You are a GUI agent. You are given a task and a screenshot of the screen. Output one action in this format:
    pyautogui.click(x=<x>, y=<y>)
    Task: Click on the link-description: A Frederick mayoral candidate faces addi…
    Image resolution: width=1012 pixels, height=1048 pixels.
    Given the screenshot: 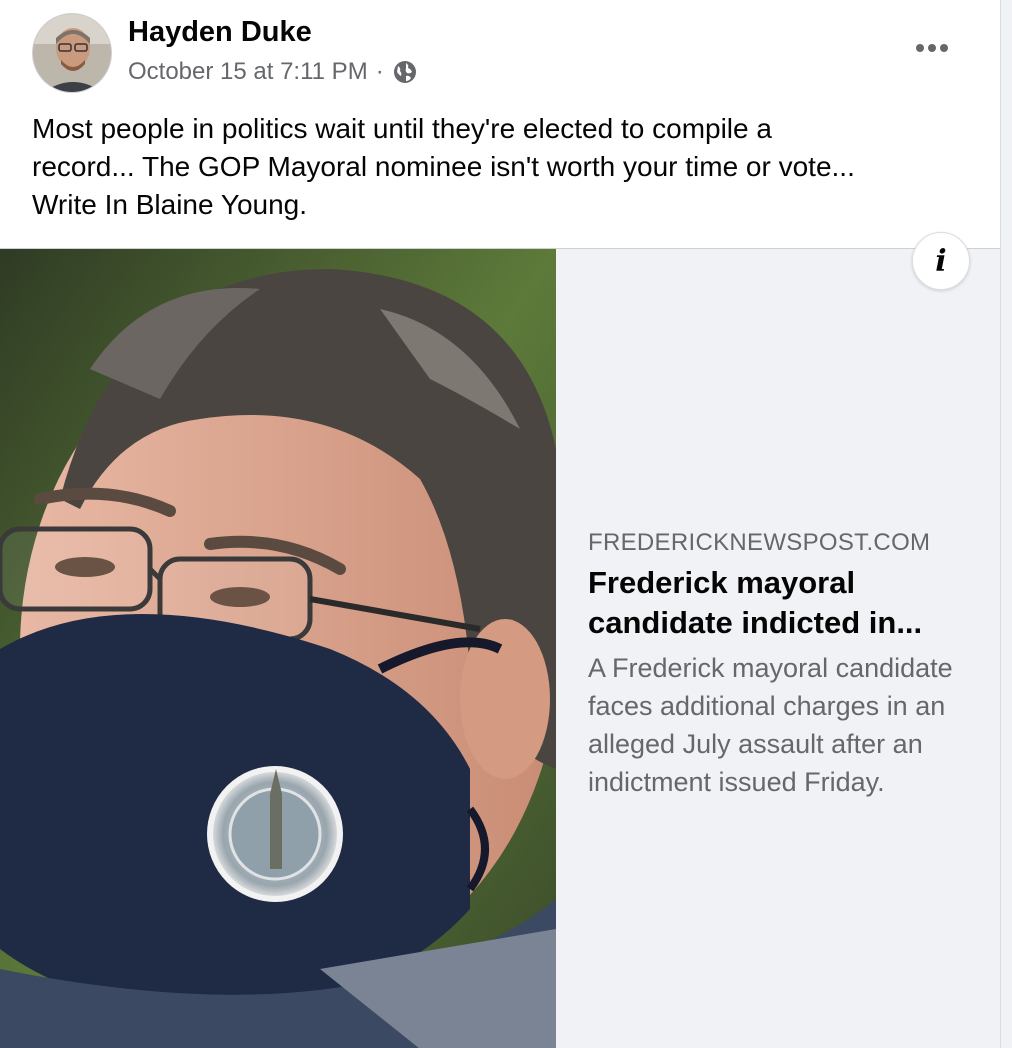 What is the action you would take?
    pyautogui.click(x=770, y=725)
    